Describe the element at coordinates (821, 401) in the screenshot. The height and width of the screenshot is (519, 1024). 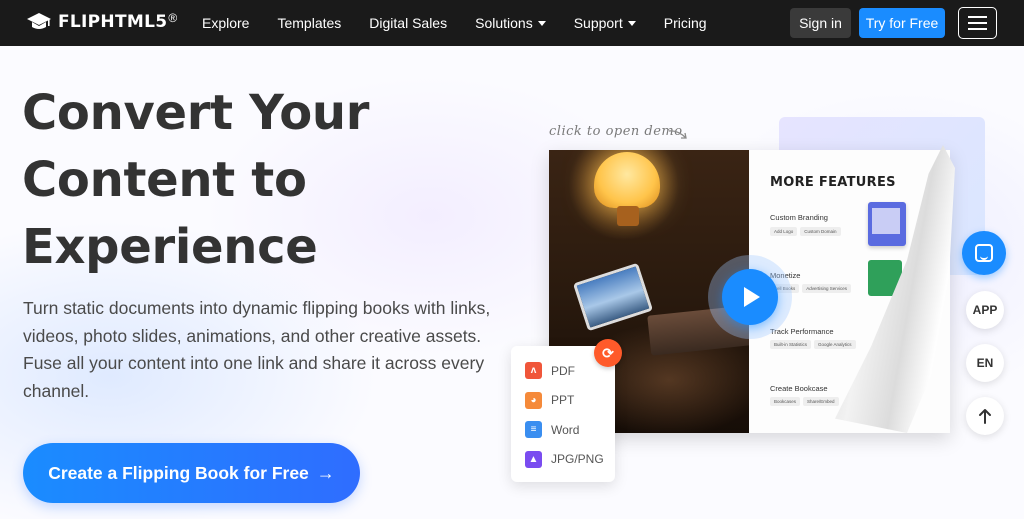
I see `feature-chip: Share/Embed` at that location.